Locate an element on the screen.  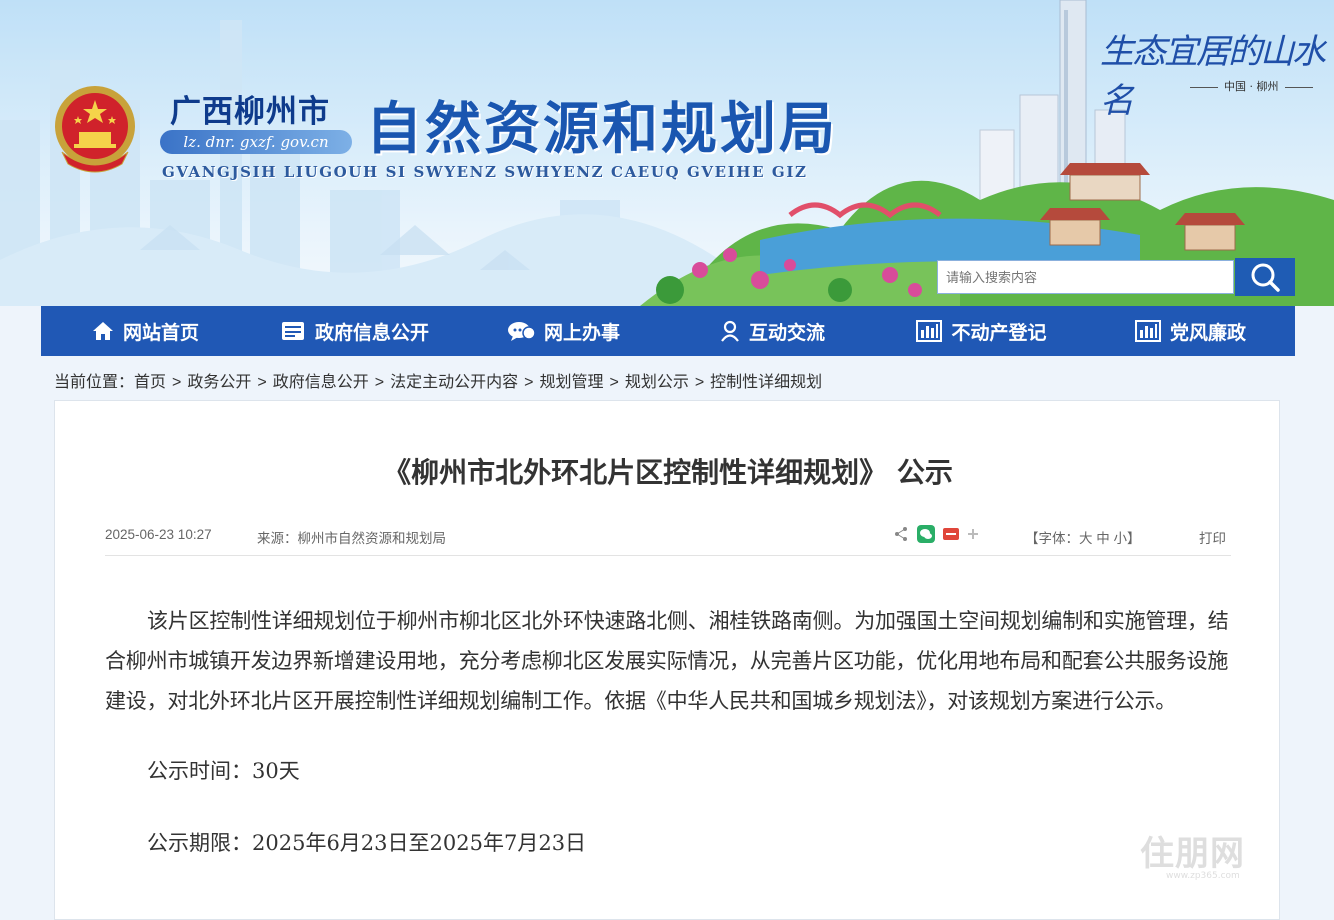
user-icon is located at coordinates (730, 331).